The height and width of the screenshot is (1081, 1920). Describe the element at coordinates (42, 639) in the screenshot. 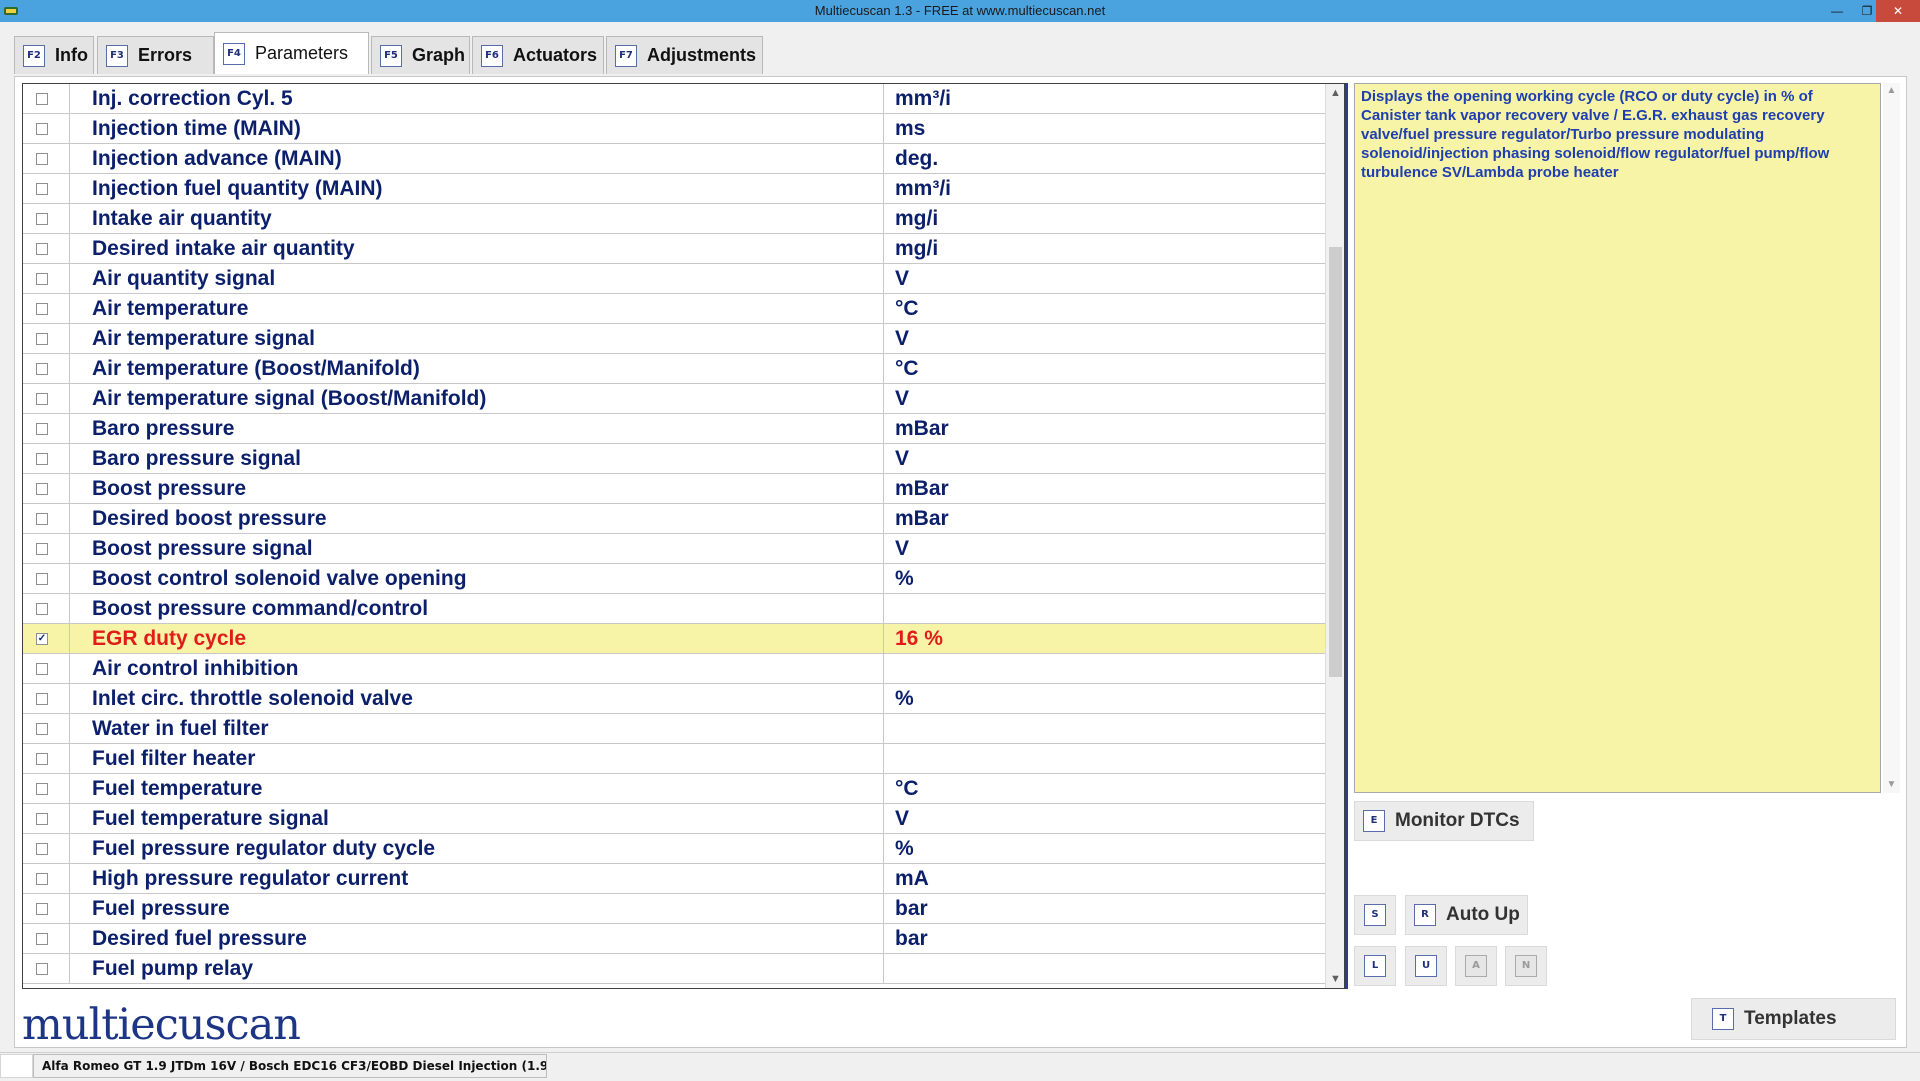

I see `checkbox-checked: ✓` at that location.